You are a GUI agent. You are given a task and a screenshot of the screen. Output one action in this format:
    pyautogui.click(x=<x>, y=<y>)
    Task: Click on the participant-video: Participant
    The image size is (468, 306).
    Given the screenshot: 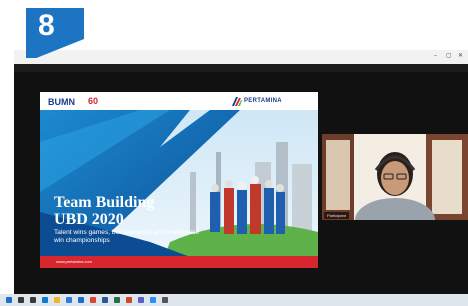 What is the action you would take?
    pyautogui.click(x=395, y=177)
    